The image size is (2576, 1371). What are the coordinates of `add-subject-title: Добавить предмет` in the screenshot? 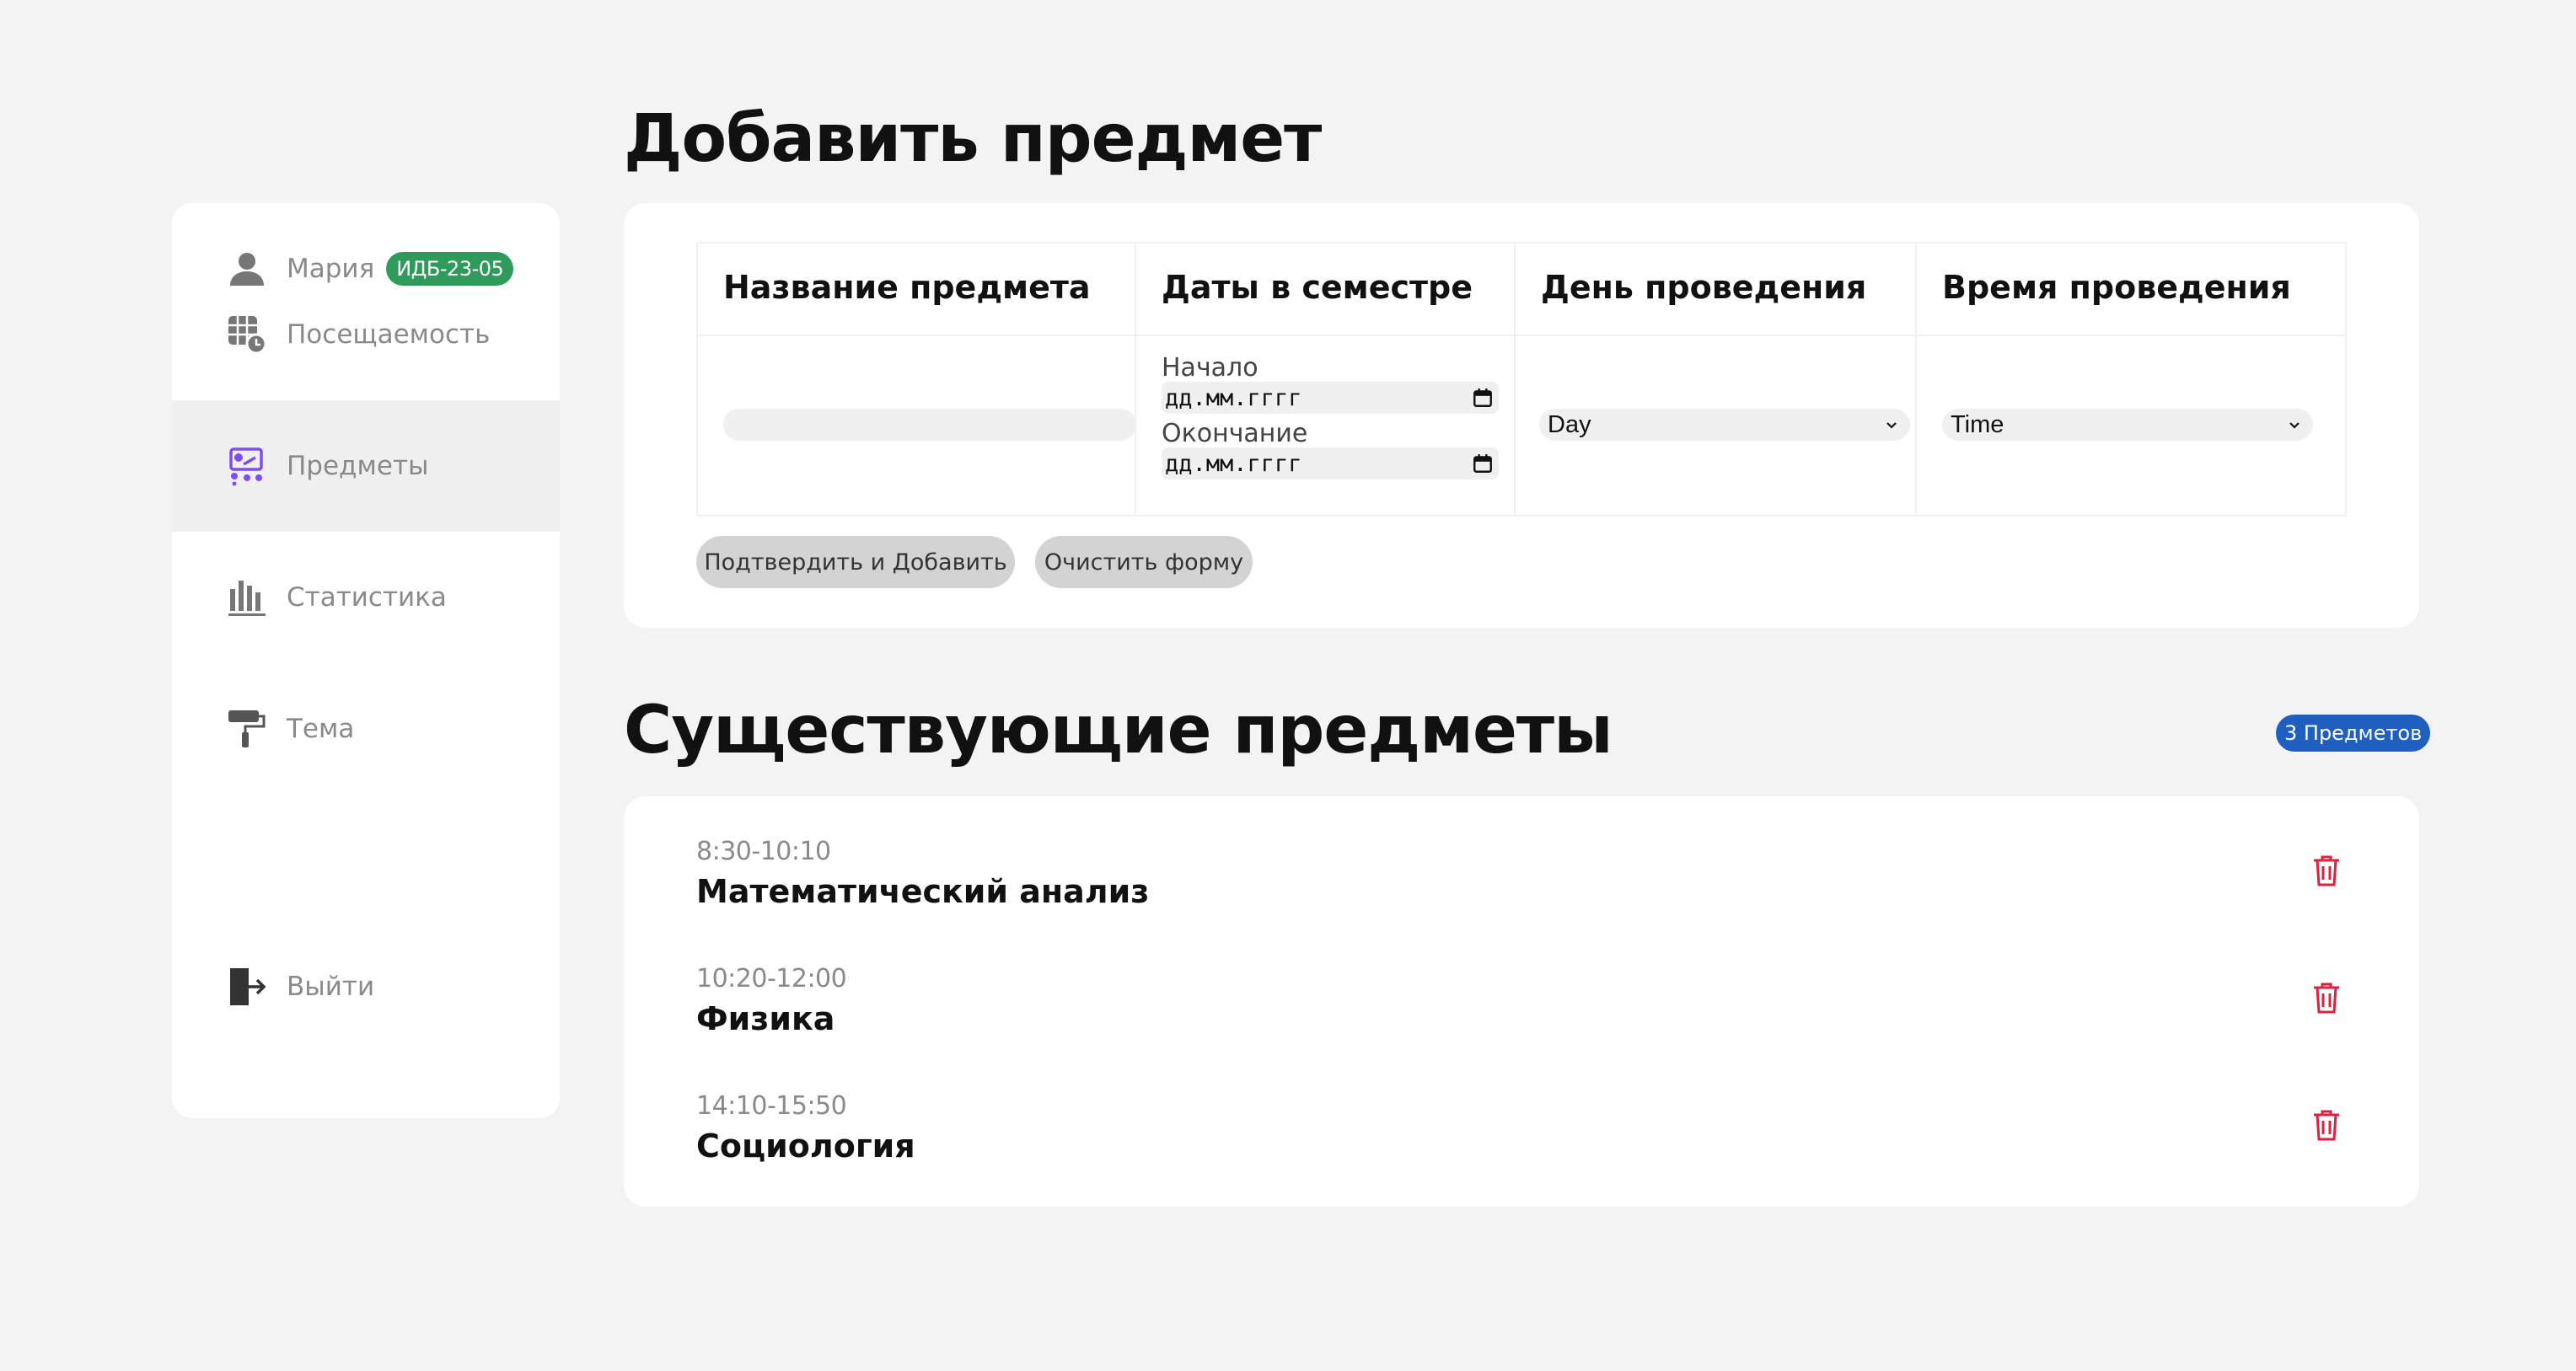 It's located at (973, 139).